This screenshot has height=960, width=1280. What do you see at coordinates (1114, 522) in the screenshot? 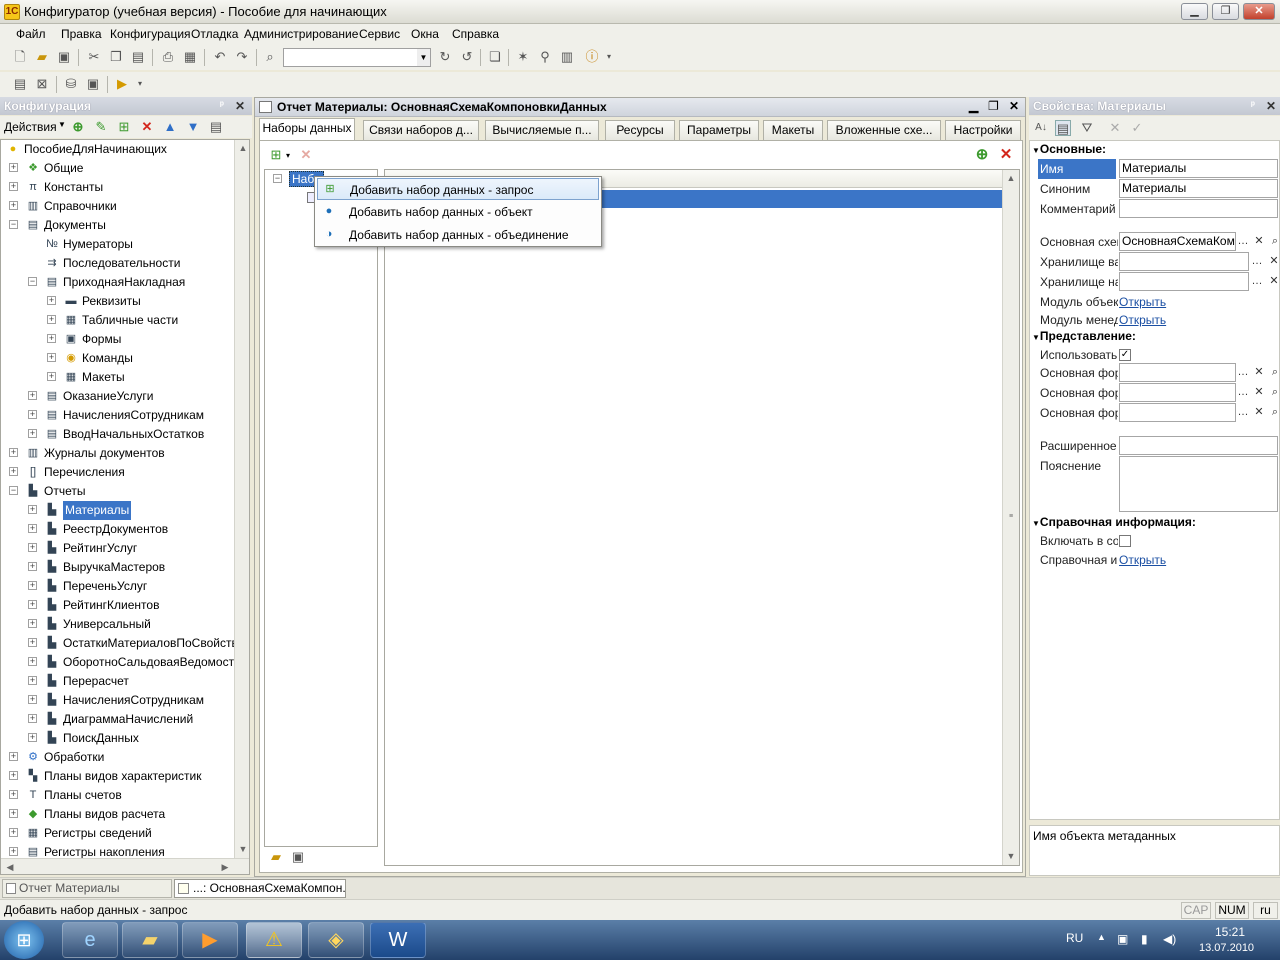
I see `section-reference: ▼Справочная информация:` at bounding box center [1114, 522].